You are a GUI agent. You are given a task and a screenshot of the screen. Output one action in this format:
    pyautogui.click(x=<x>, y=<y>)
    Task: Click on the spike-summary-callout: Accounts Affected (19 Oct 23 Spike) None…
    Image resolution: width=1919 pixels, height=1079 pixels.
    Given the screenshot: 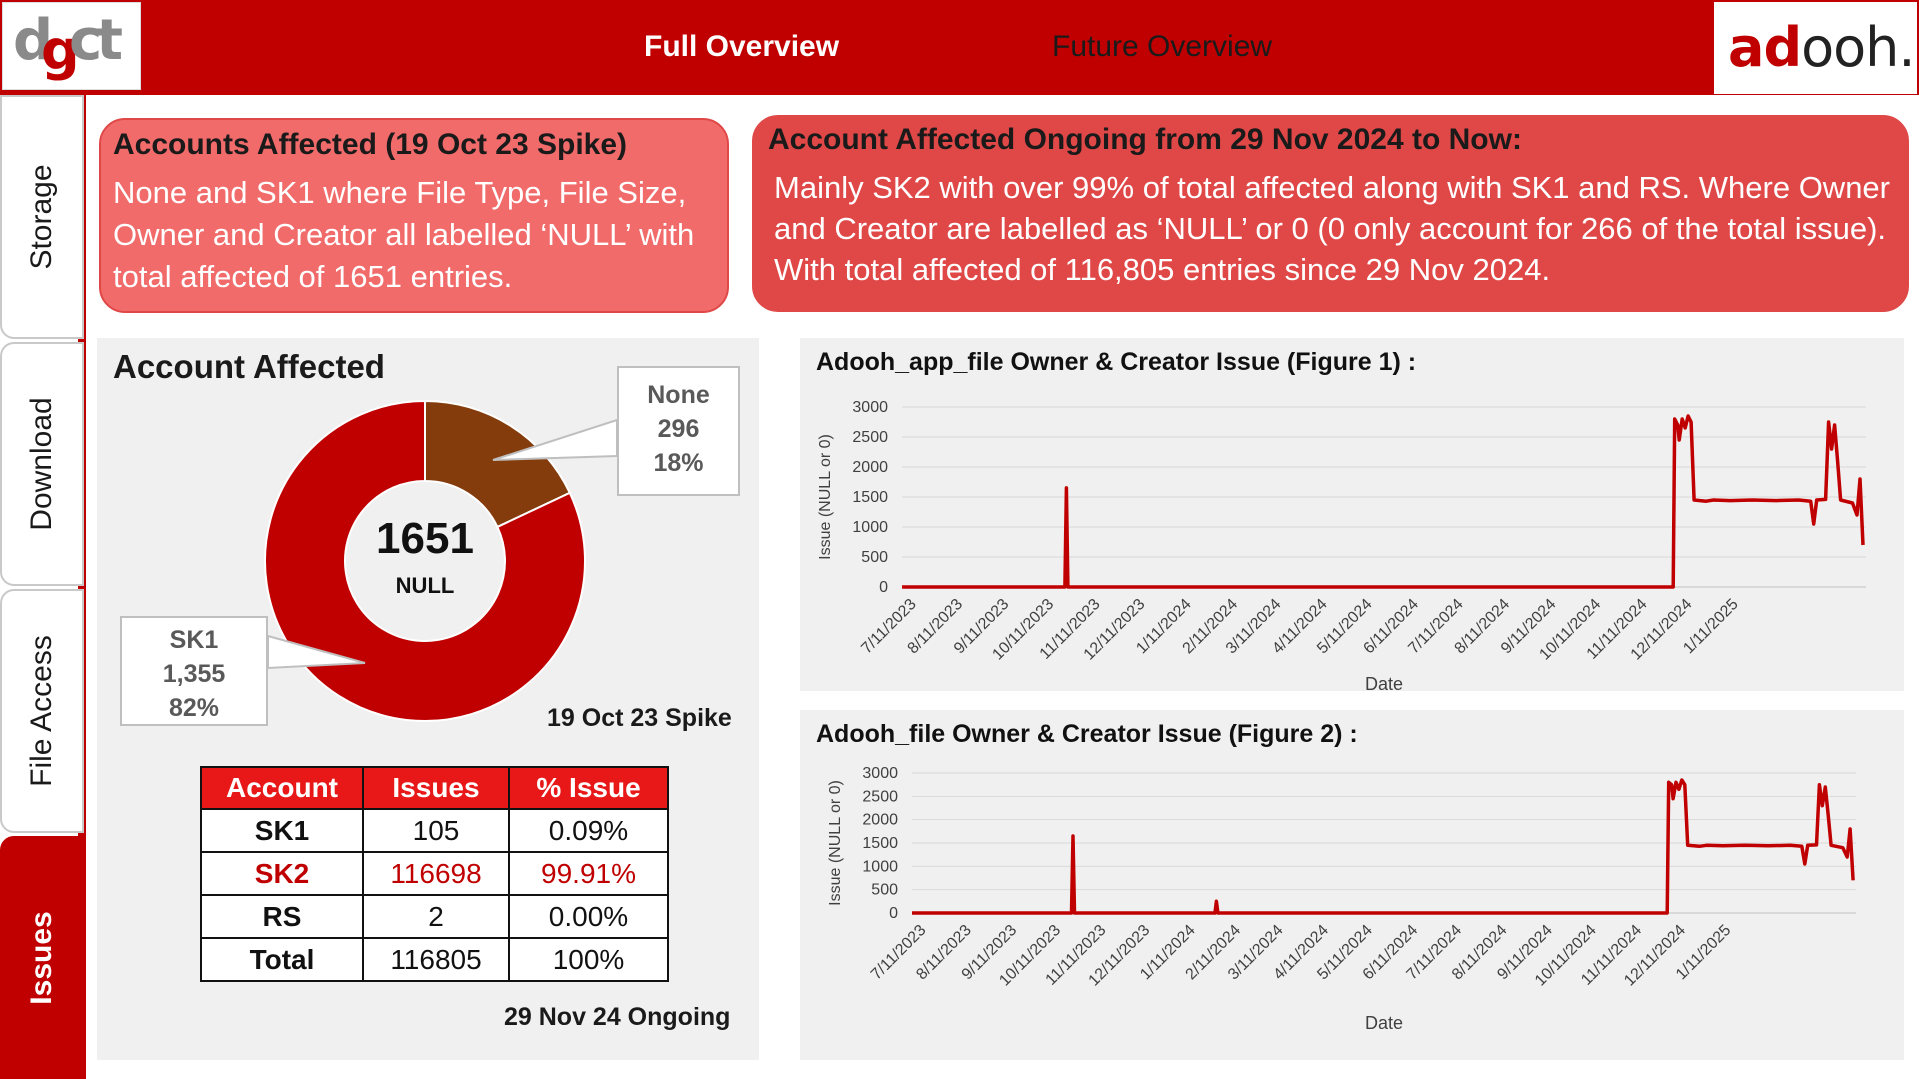 What is the action you would take?
    pyautogui.click(x=414, y=215)
    